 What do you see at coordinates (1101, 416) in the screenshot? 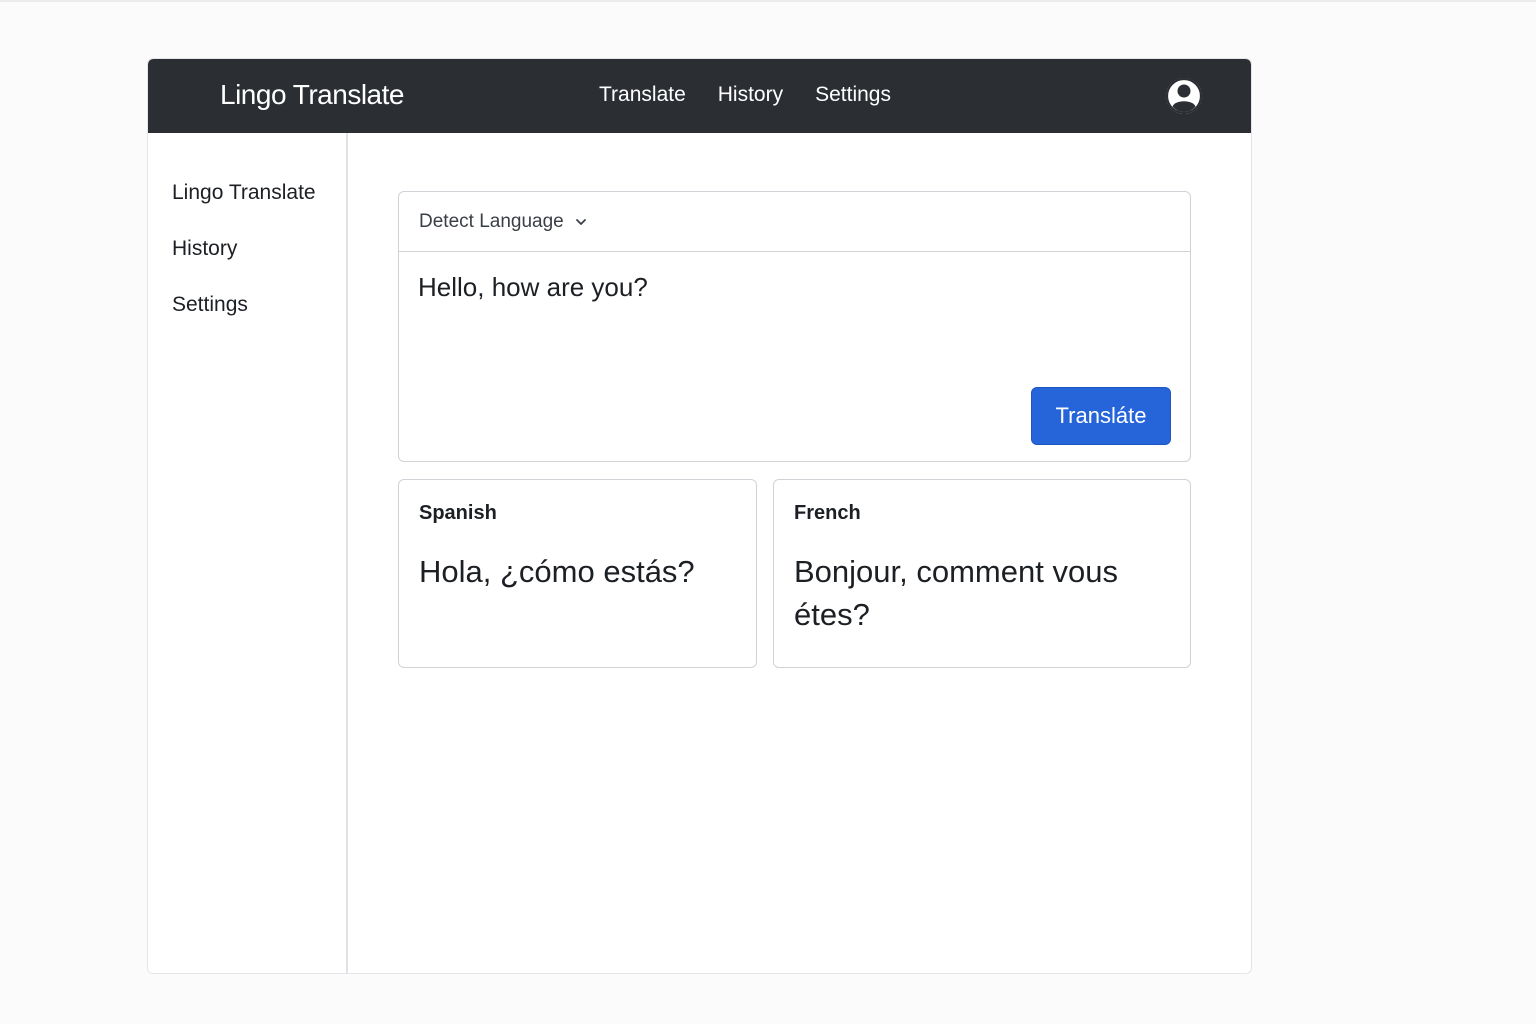
I see `translate-button: Transláte` at bounding box center [1101, 416].